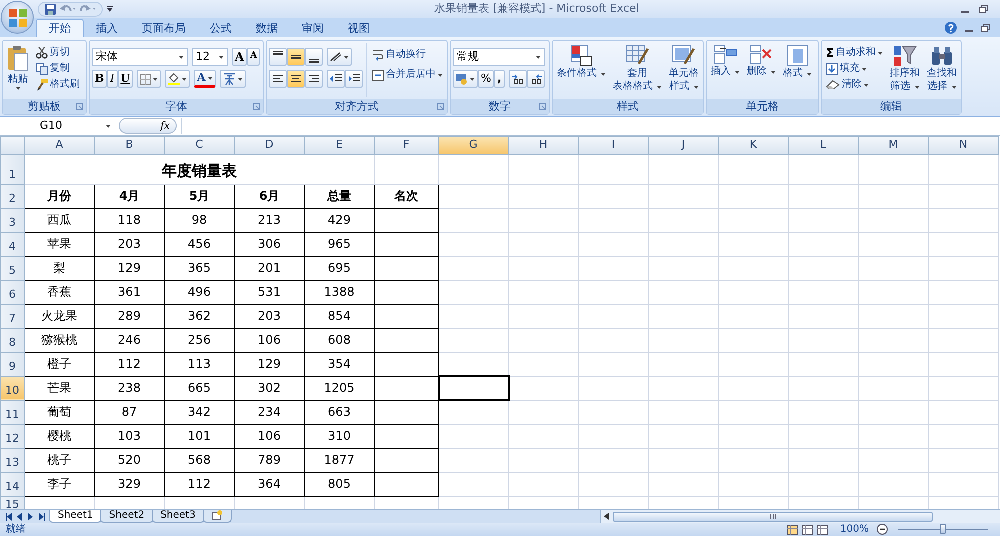 The height and width of the screenshot is (538, 1000). Describe the element at coordinates (12, 502) in the screenshot. I see `row-header: 15` at that location.